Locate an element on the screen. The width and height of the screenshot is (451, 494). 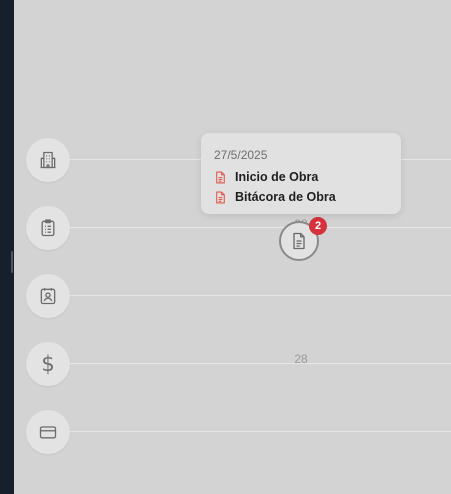
contact-card-icon is located at coordinates (48, 296).